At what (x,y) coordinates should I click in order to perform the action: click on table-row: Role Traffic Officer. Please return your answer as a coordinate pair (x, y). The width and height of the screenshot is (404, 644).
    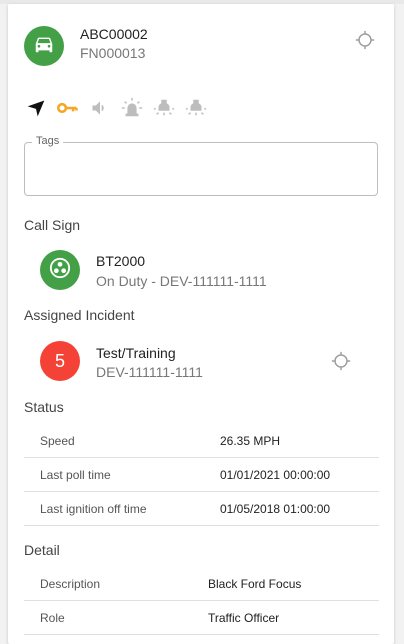
    Looking at the image, I should click on (201, 618).